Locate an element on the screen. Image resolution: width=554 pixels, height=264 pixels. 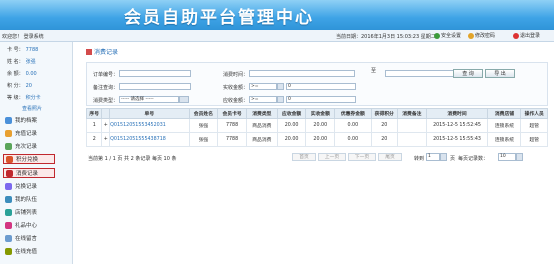
note-input is located at coordinates (155, 86).